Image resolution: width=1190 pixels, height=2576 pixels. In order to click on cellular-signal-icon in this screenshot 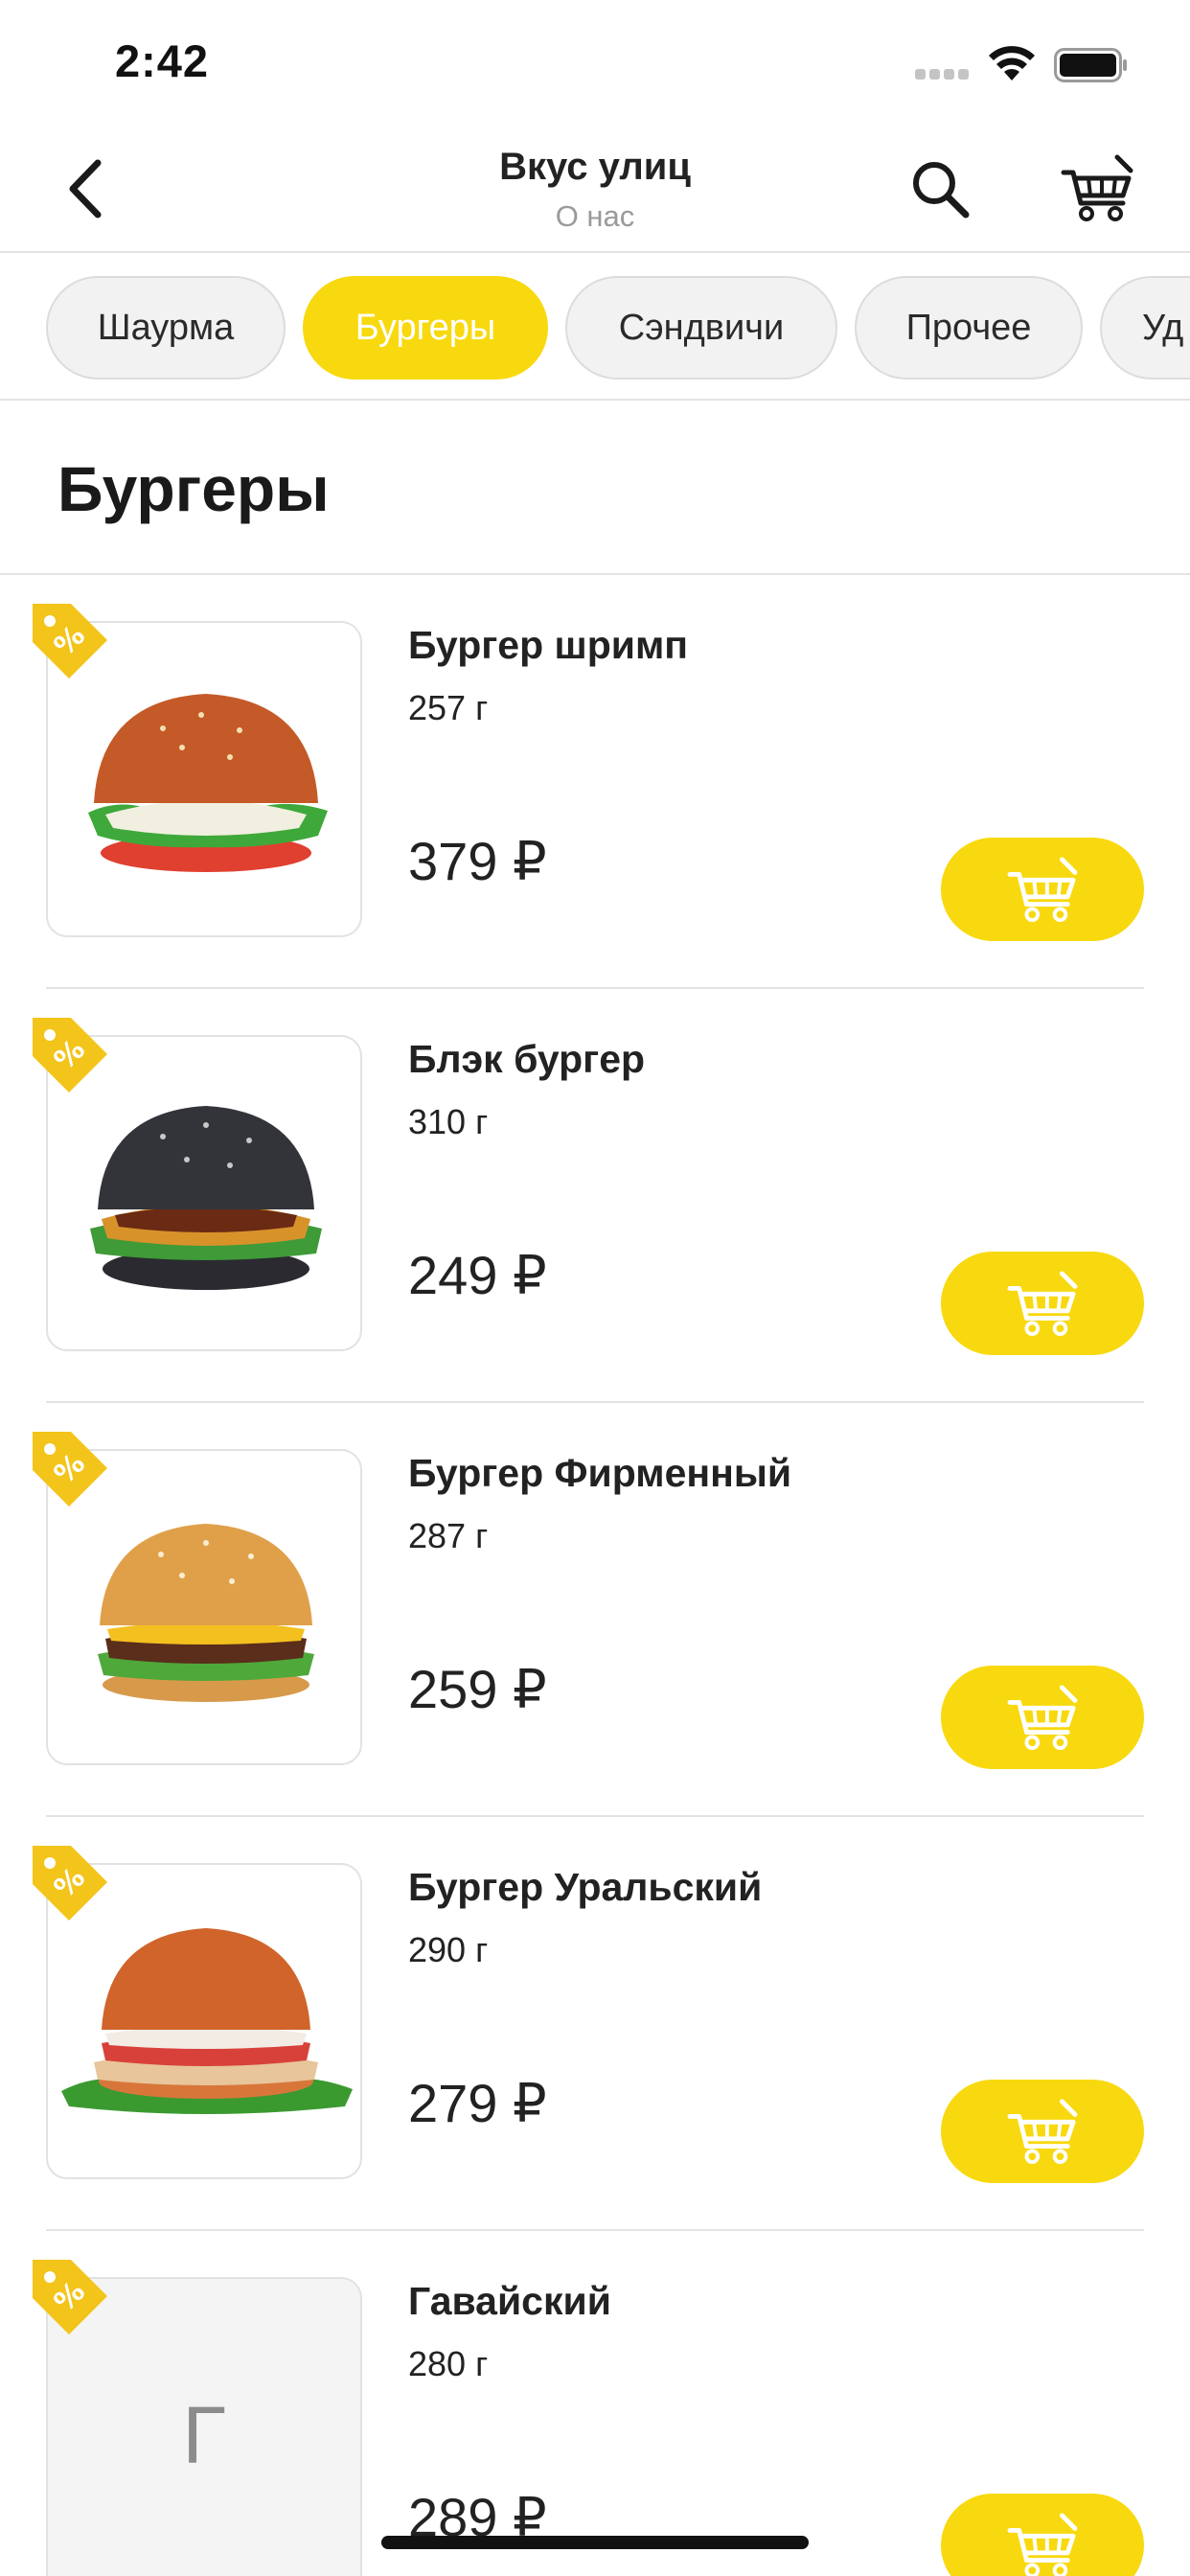, I will do `click(943, 74)`.